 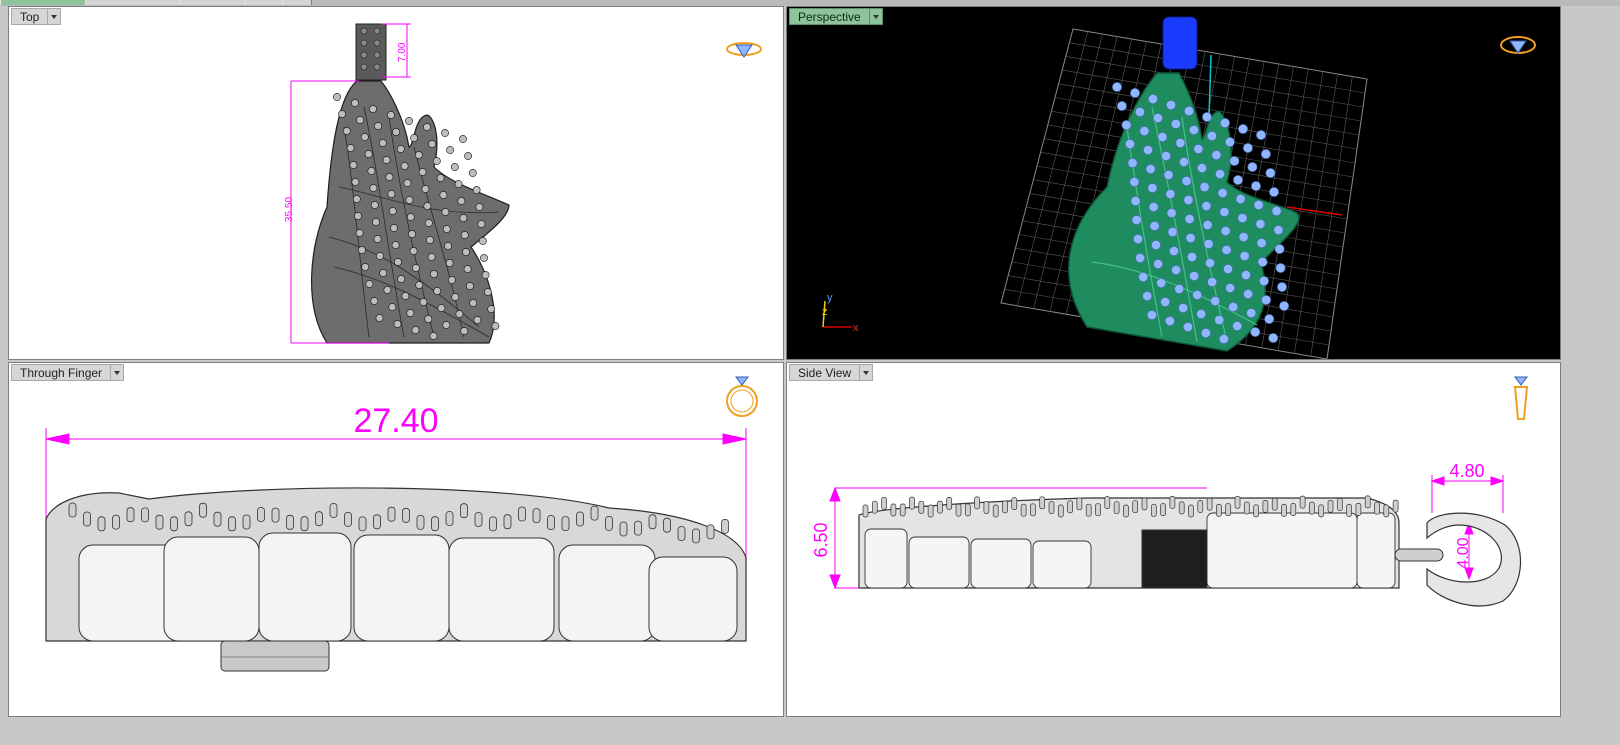 I want to click on ring-view-icon, so click(x=742, y=396).